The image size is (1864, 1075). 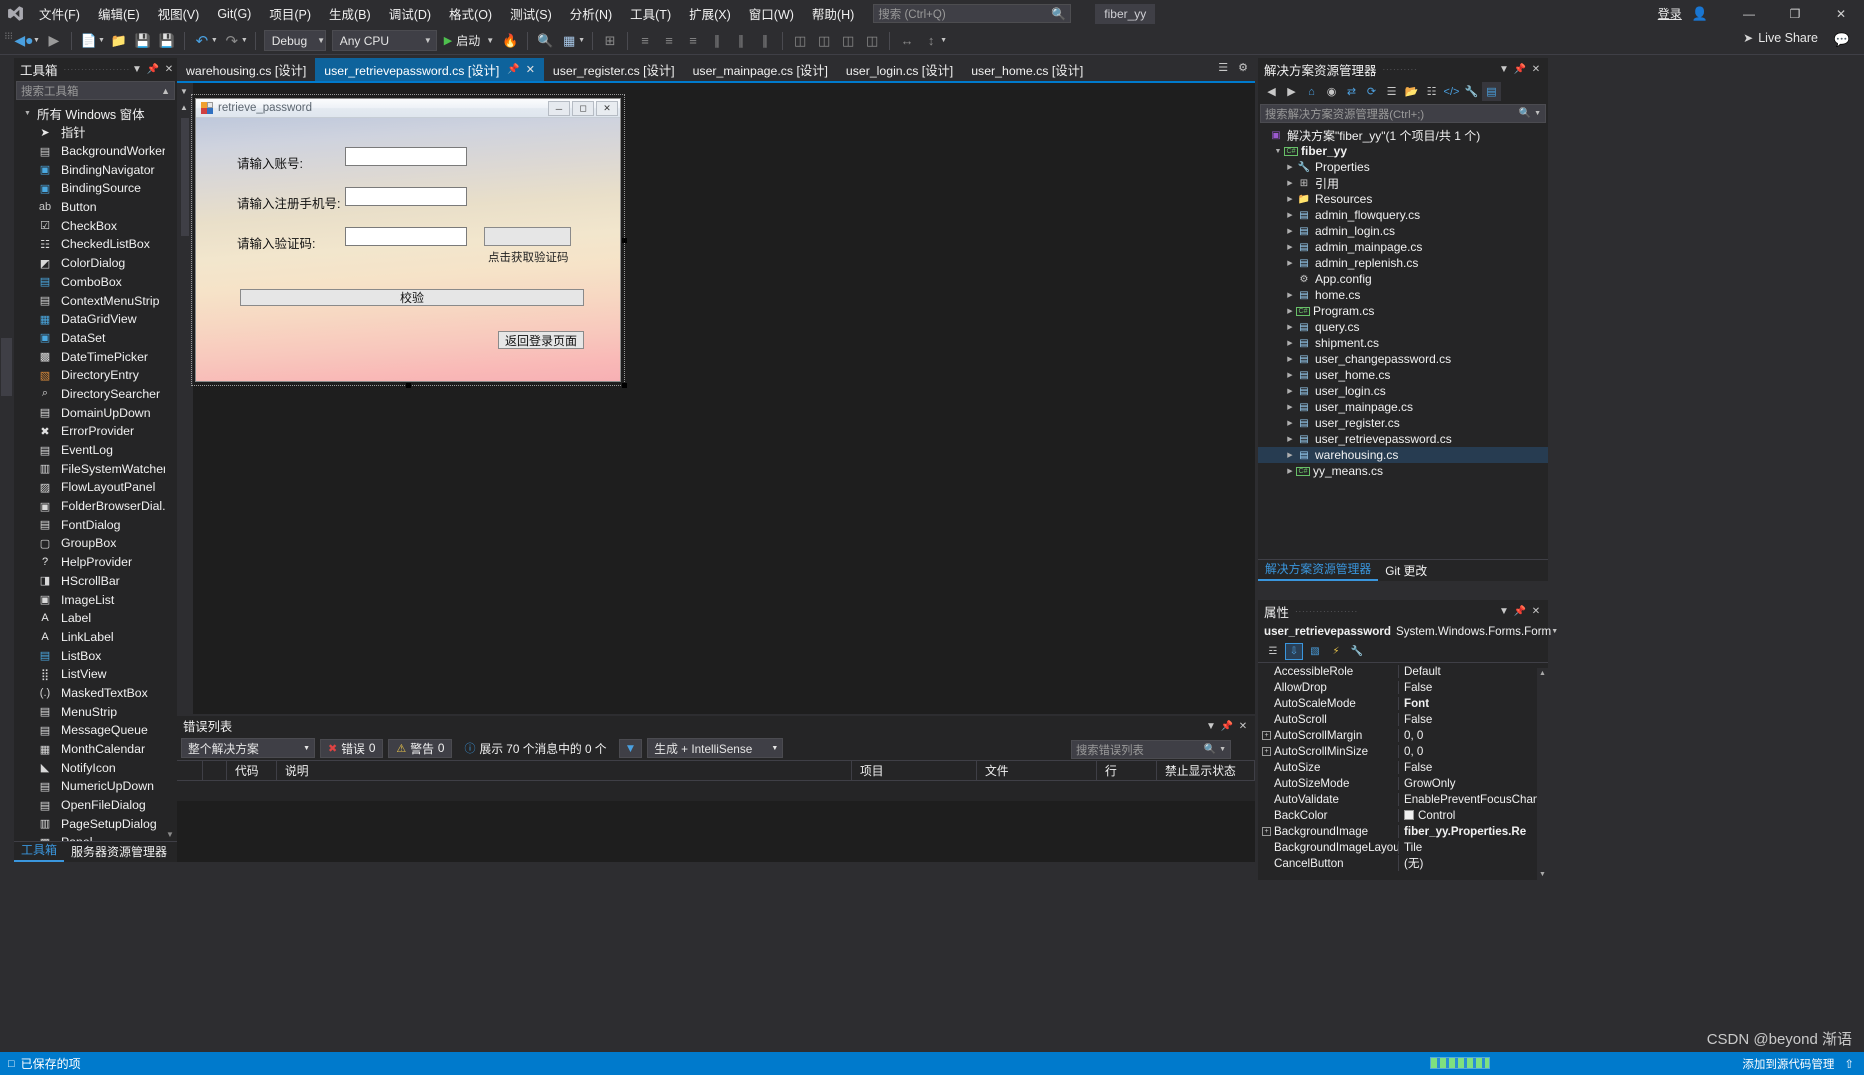 I want to click on solution-config-combo: Debug ▼, so click(x=294, y=40).